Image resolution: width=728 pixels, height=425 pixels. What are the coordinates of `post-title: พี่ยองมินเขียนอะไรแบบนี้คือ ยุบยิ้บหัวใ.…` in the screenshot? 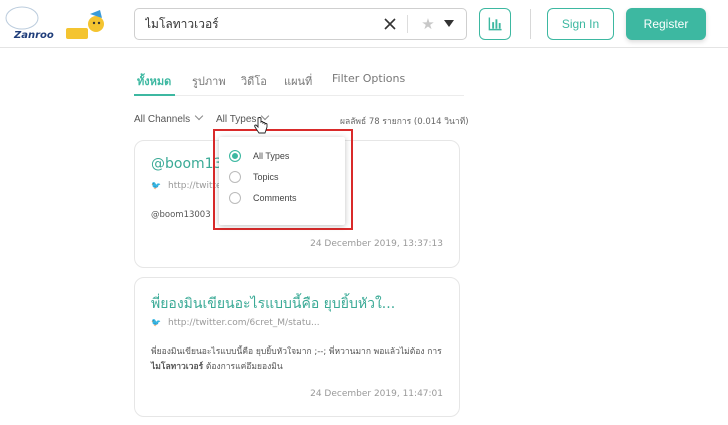 It's located at (301, 304).